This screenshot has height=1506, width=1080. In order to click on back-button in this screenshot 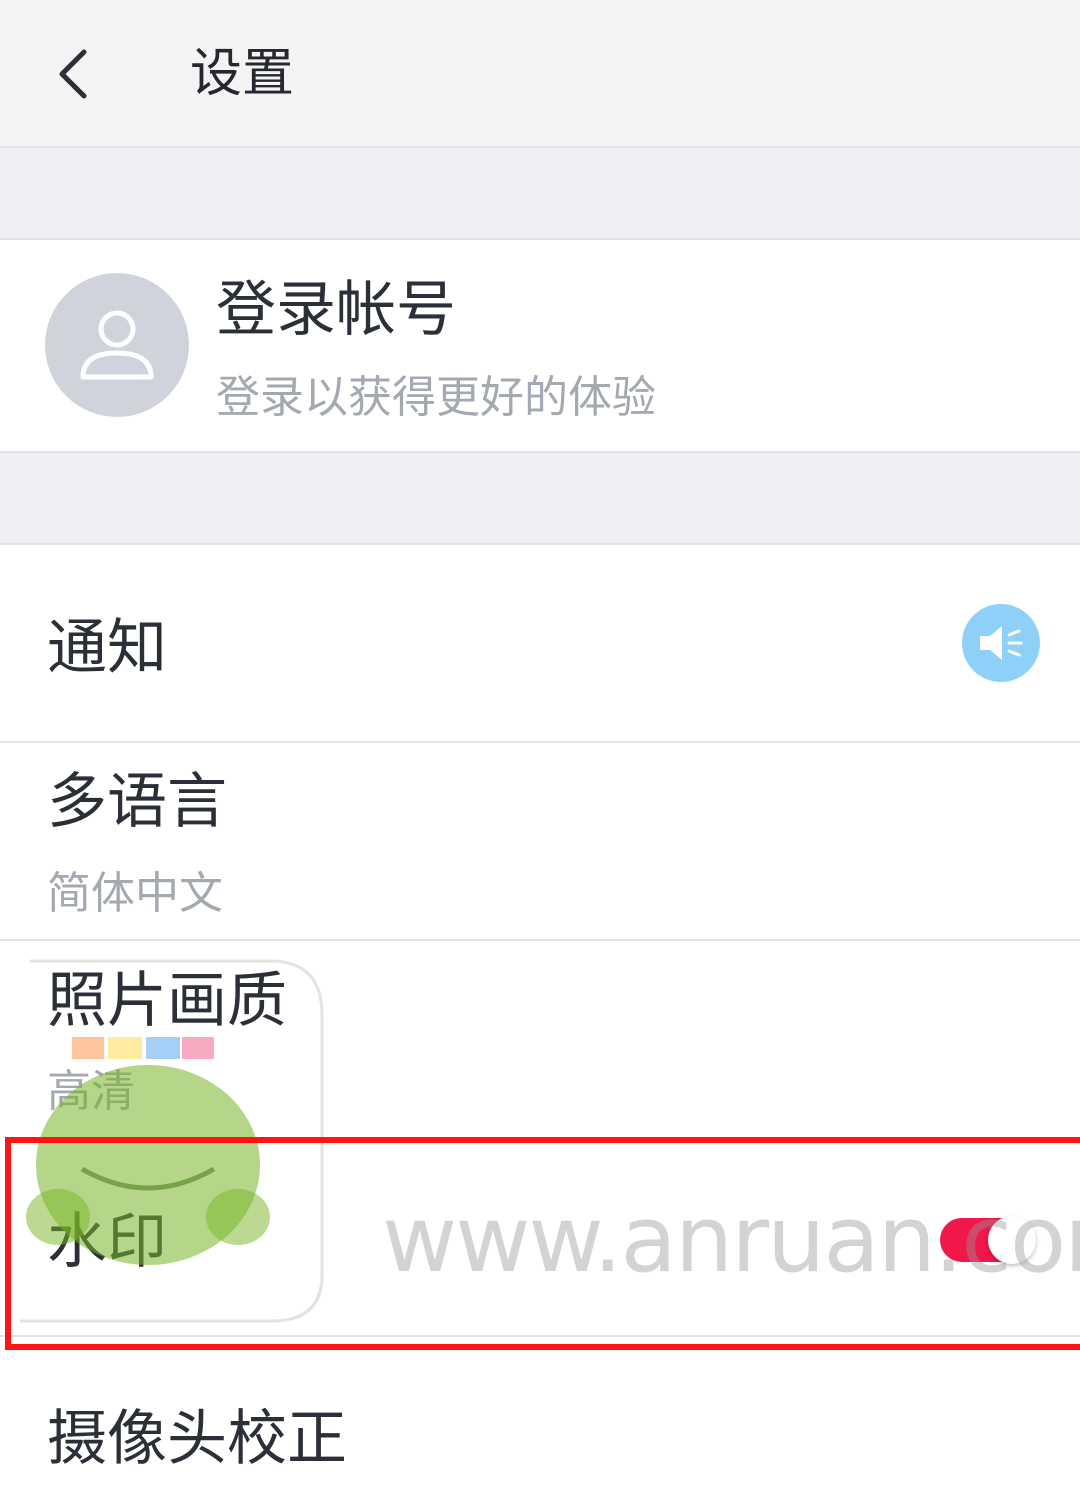, I will do `click(74, 74)`.